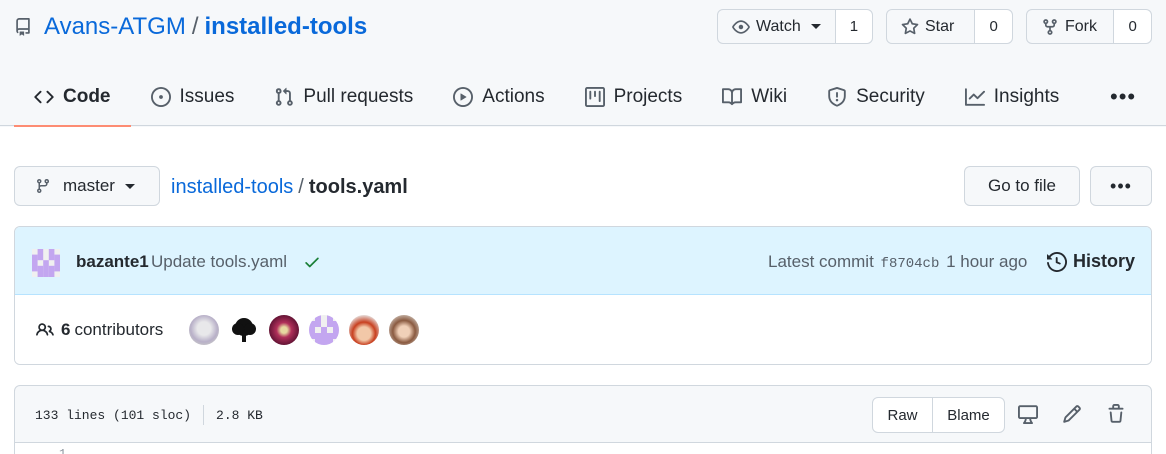 The width and height of the screenshot is (1166, 454). What do you see at coordinates (821, 261) in the screenshot?
I see `latest-commit-label: Latest commit` at bounding box center [821, 261].